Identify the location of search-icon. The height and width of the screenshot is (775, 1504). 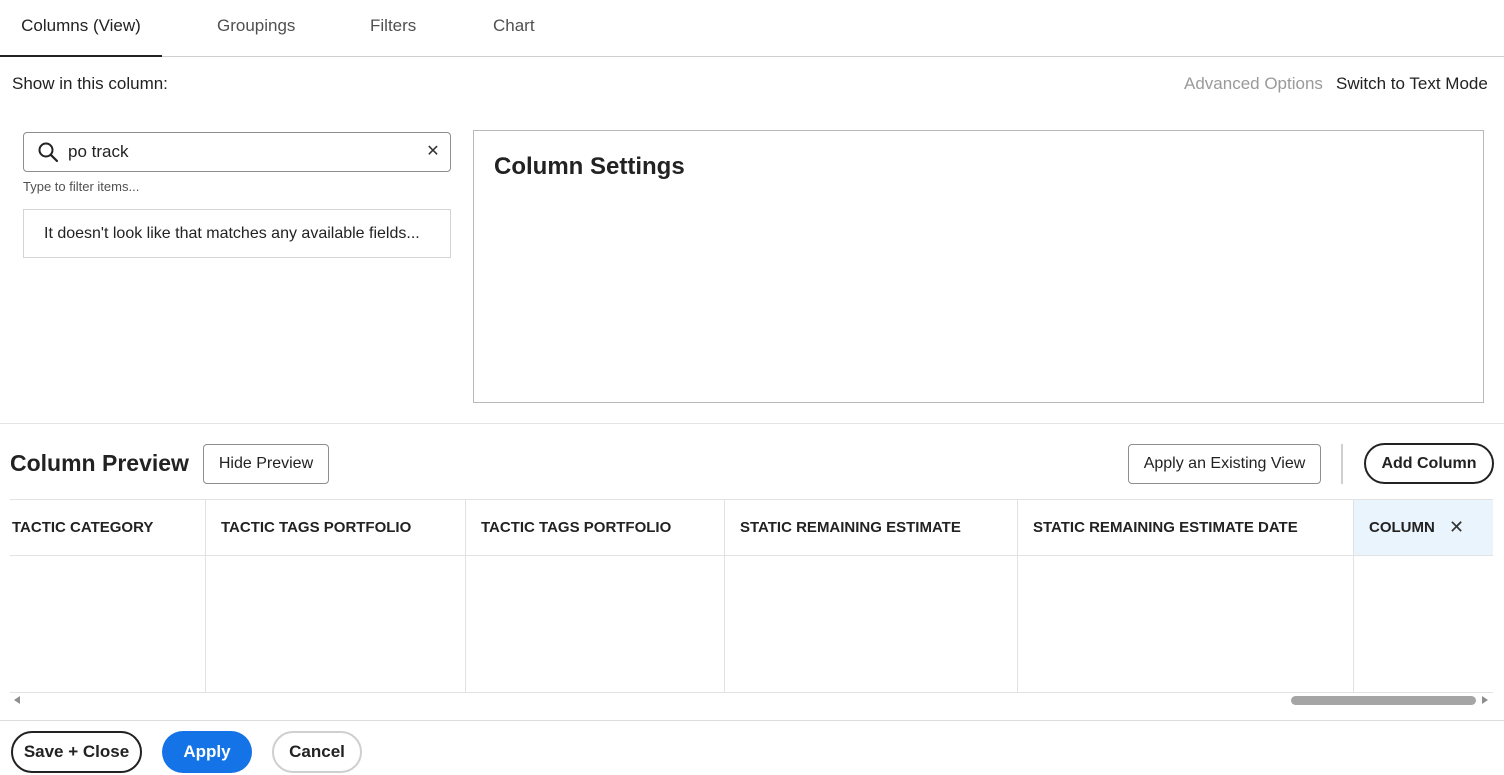
(48, 152).